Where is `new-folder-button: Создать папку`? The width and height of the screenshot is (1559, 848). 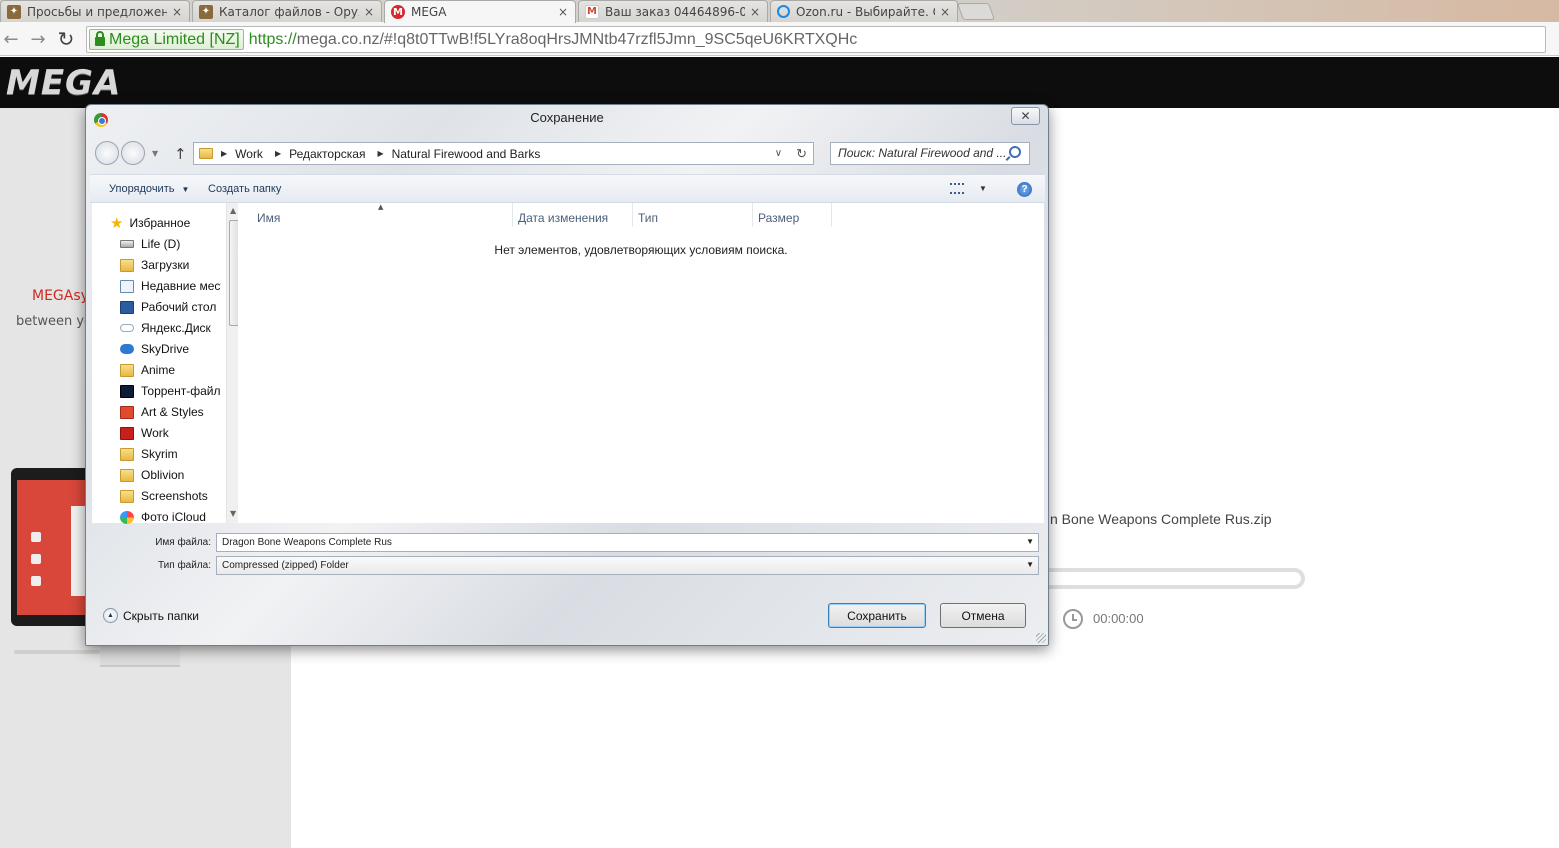 new-folder-button: Создать папку is located at coordinates (244, 189).